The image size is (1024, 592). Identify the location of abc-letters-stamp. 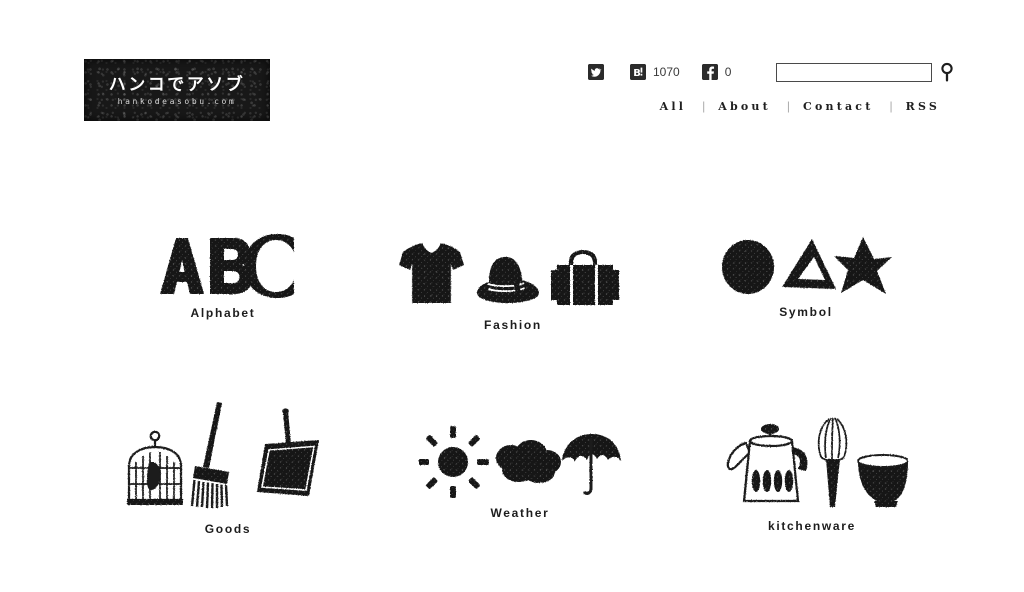
(227, 266).